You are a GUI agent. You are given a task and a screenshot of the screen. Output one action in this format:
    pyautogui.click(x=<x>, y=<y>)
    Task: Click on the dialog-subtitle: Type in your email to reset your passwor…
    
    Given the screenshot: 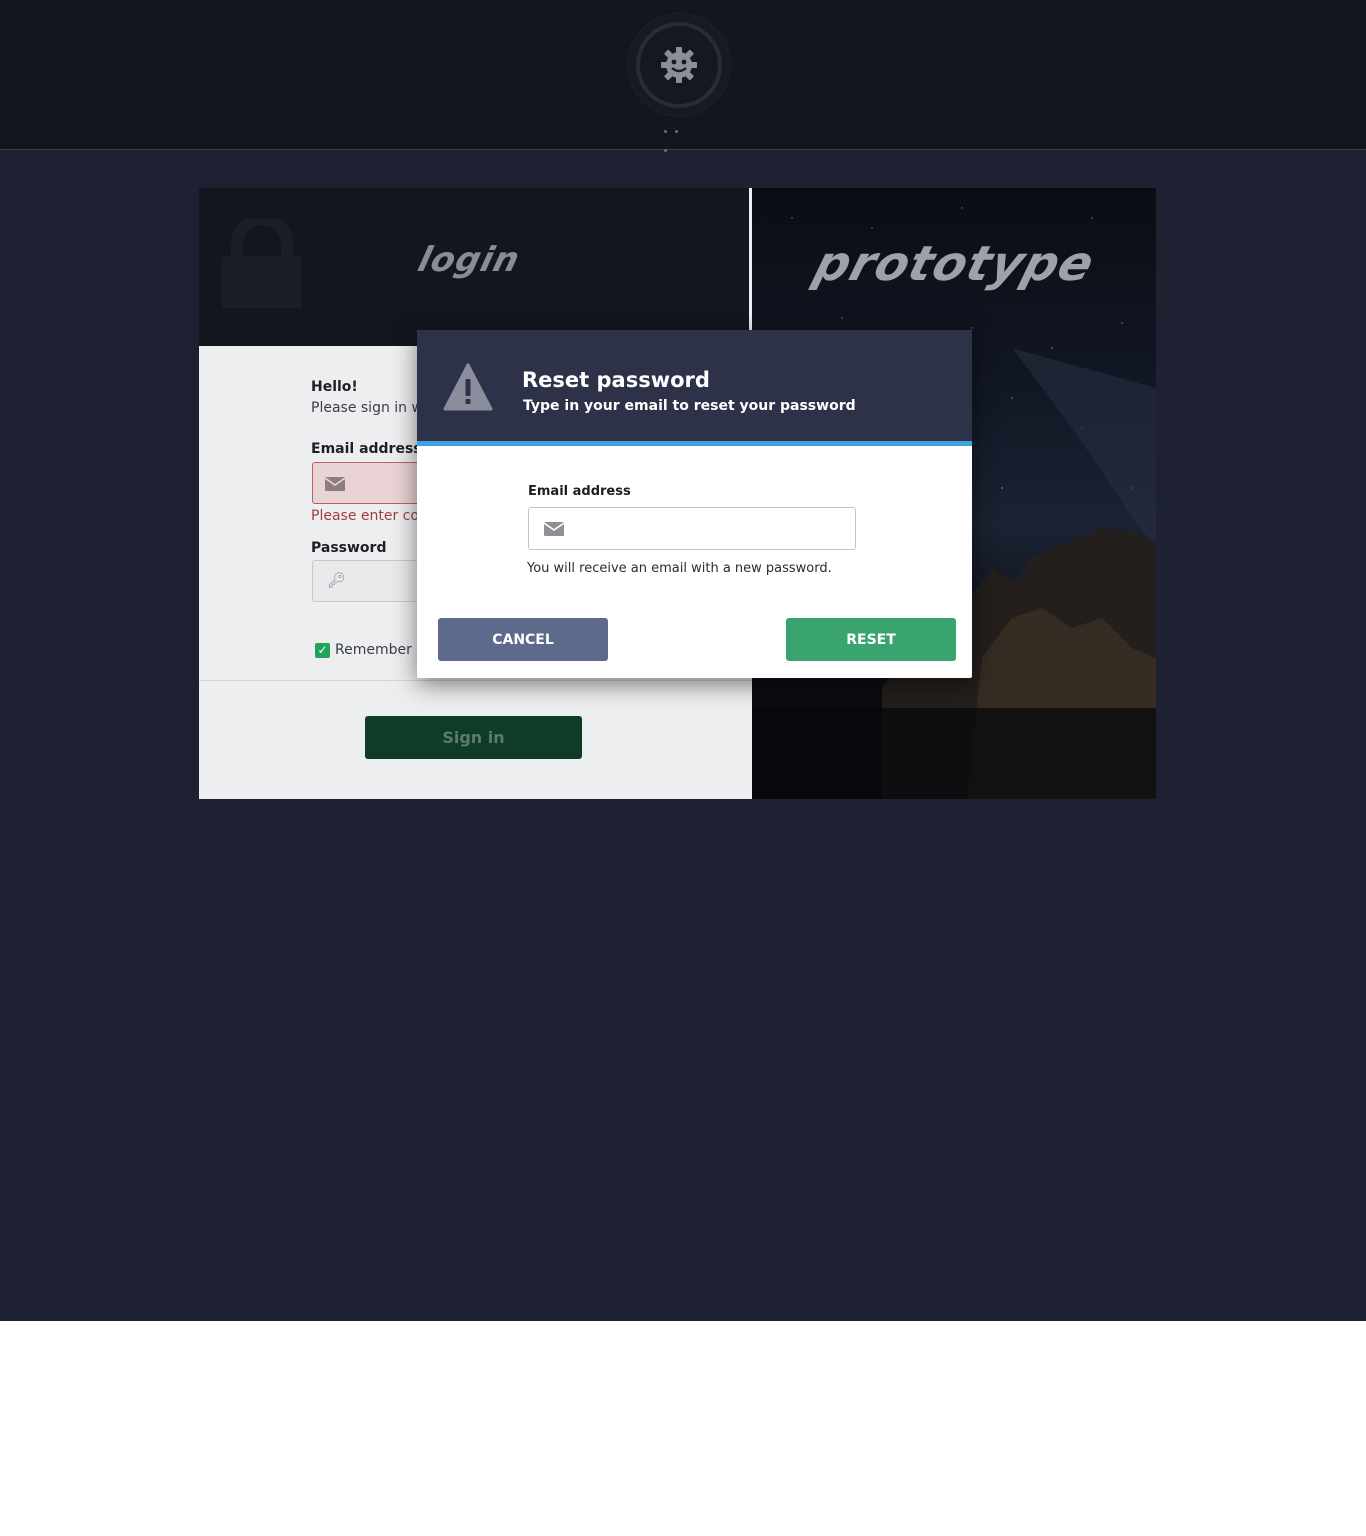 What is the action you would take?
    pyautogui.click(x=689, y=406)
    